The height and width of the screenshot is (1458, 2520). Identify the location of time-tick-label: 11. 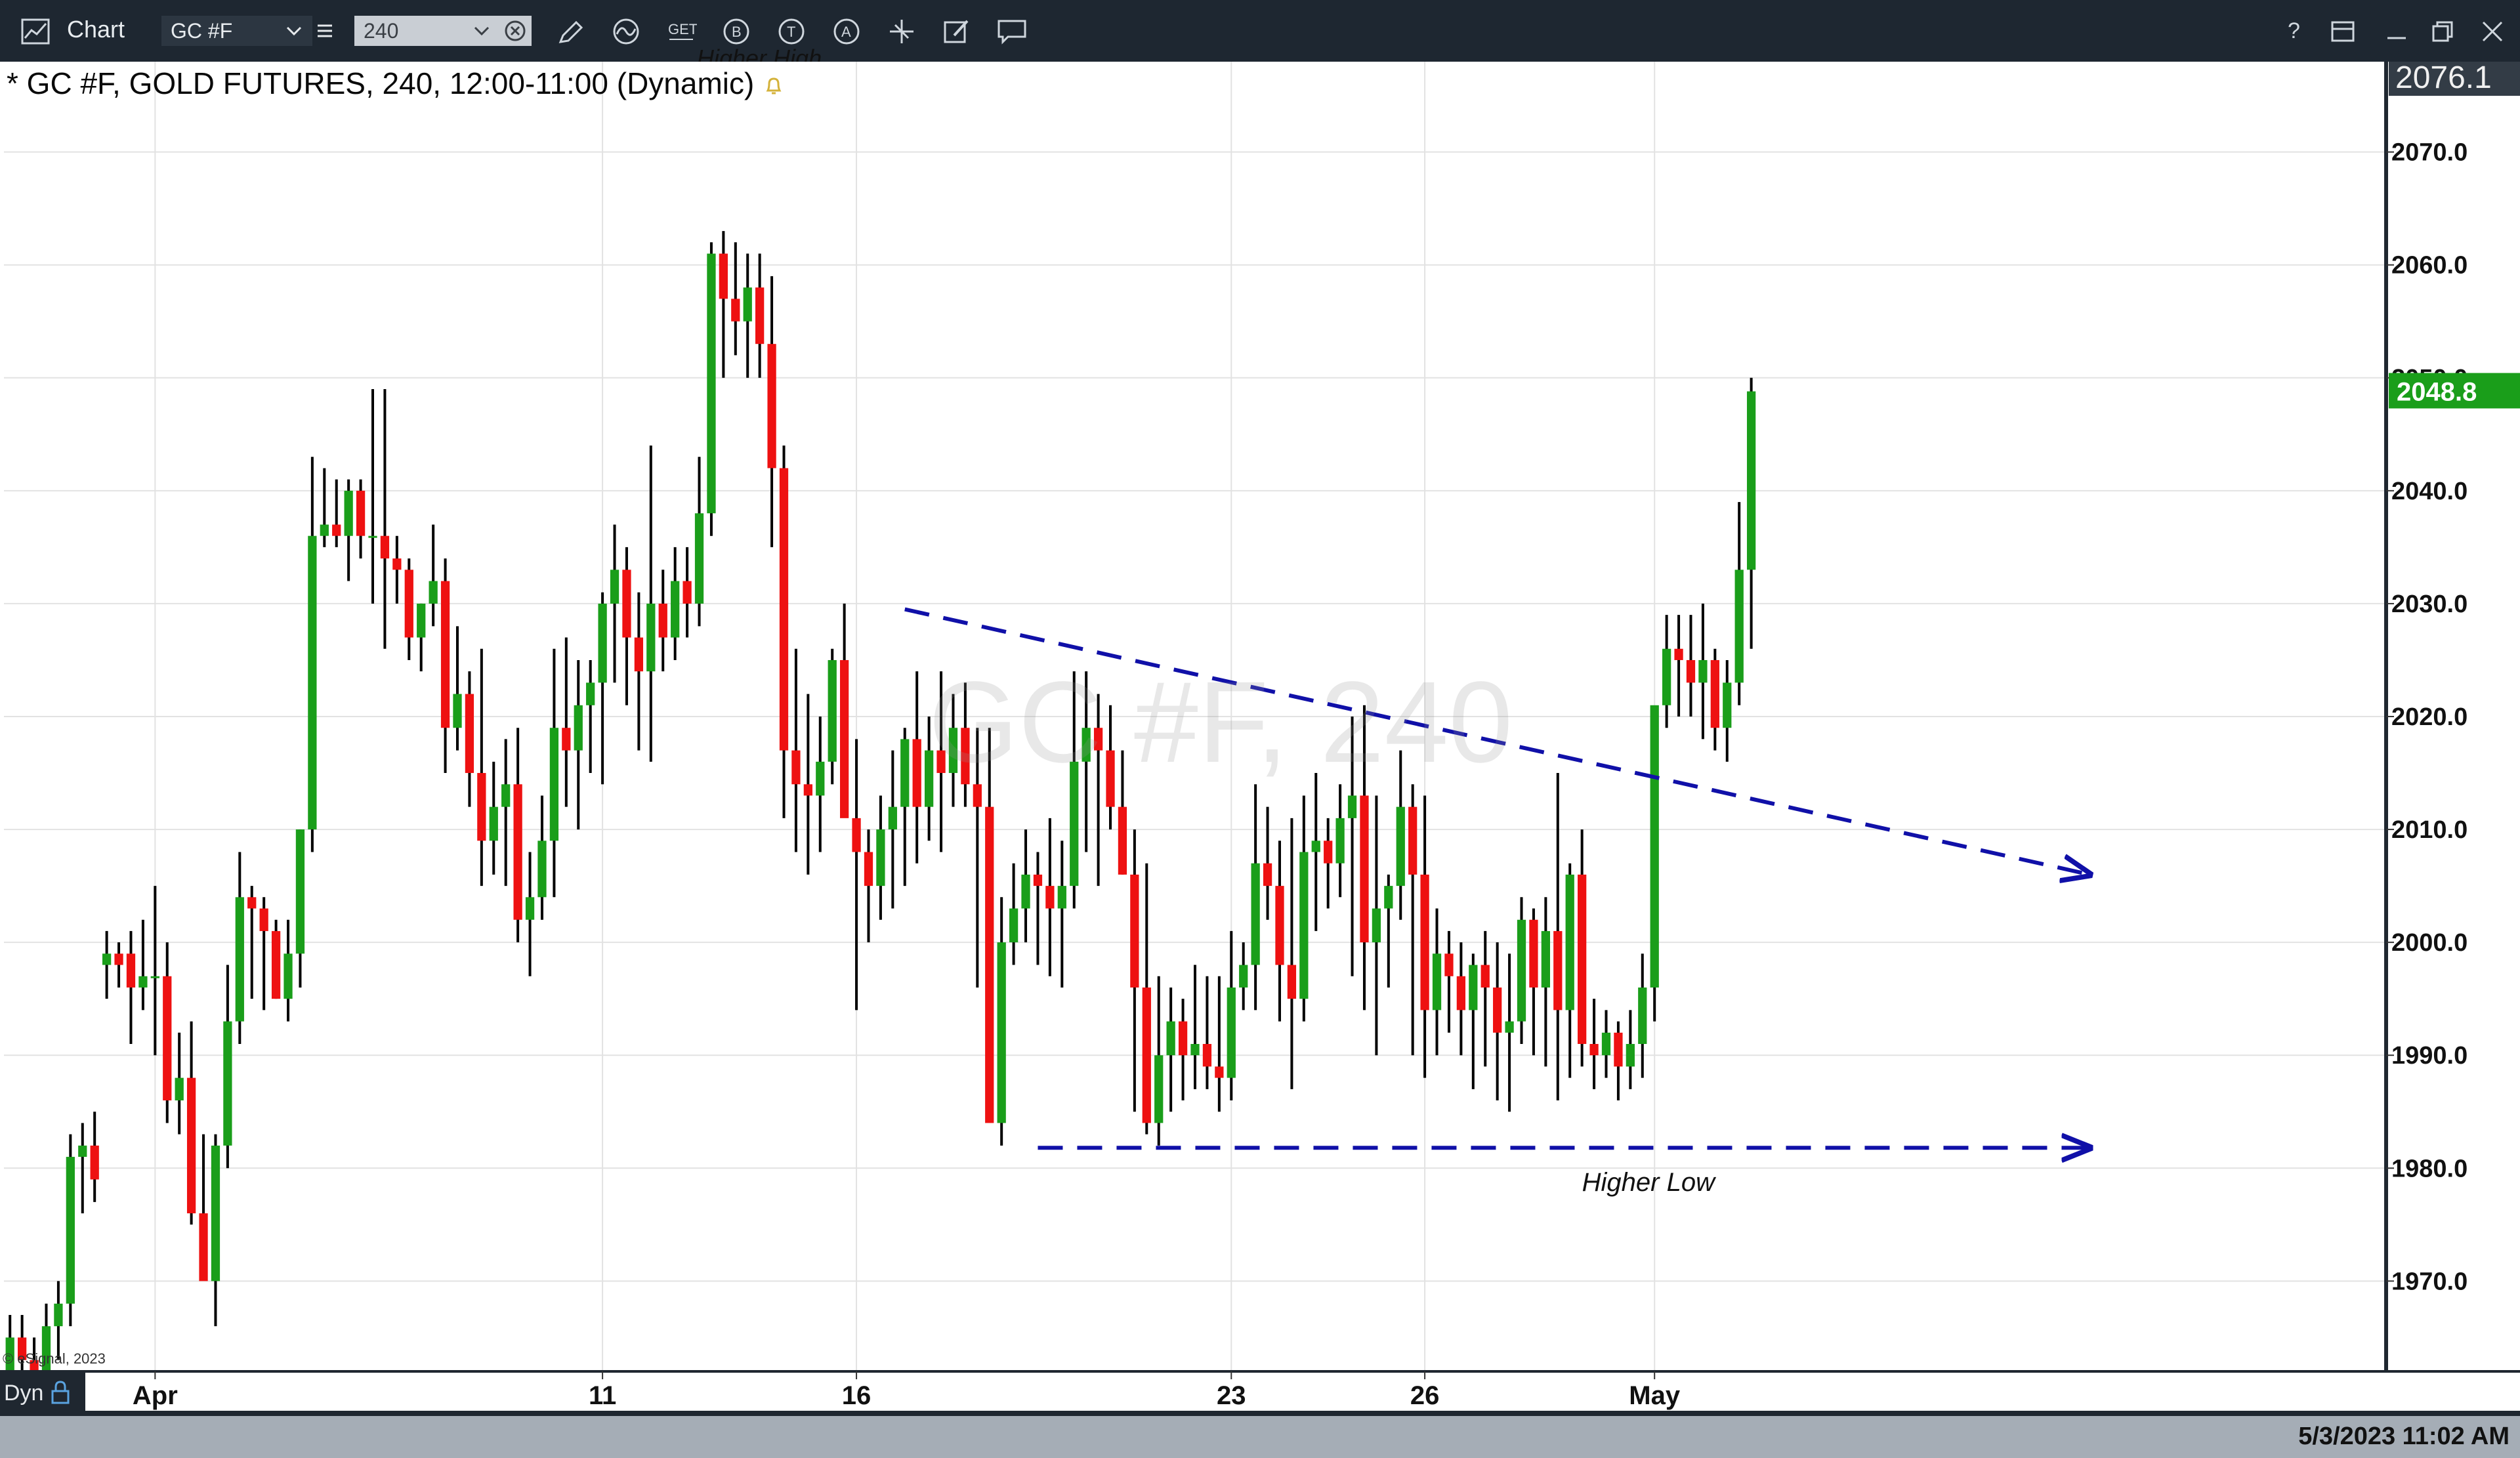
(602, 1395).